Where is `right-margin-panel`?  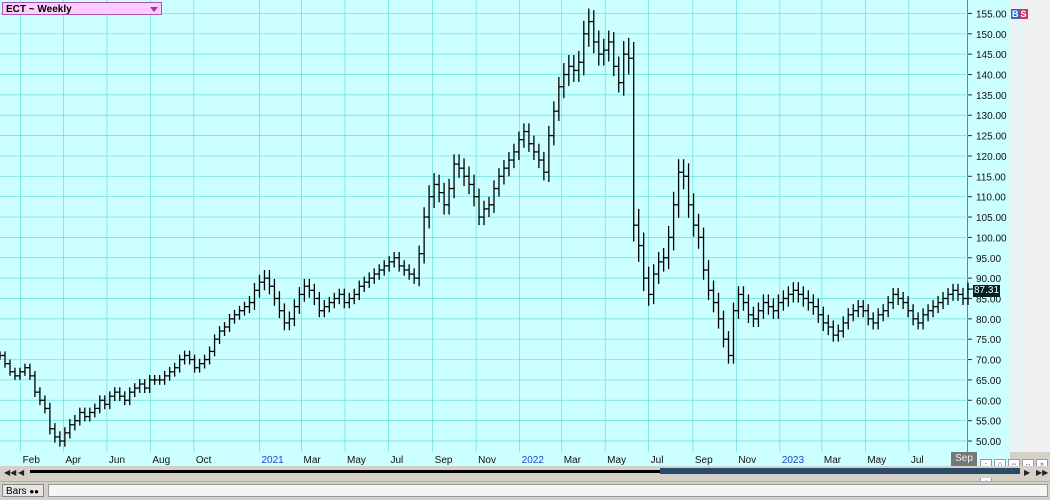
right-margin-panel is located at coordinates (1037, 226).